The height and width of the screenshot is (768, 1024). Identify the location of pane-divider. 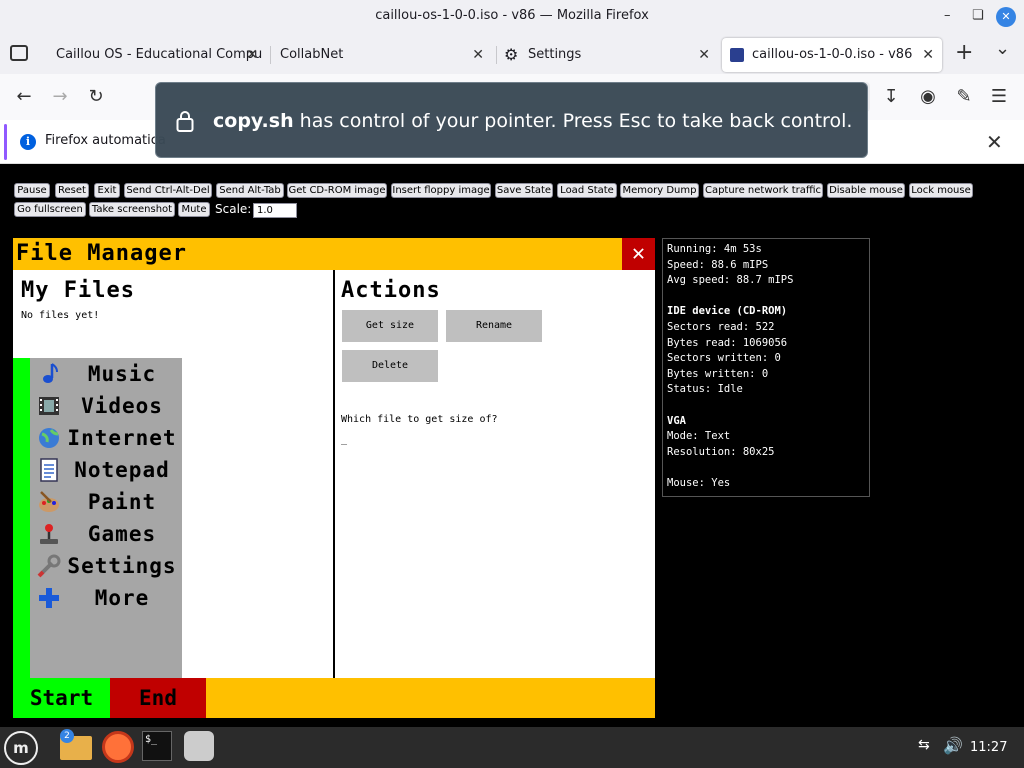
(334, 474).